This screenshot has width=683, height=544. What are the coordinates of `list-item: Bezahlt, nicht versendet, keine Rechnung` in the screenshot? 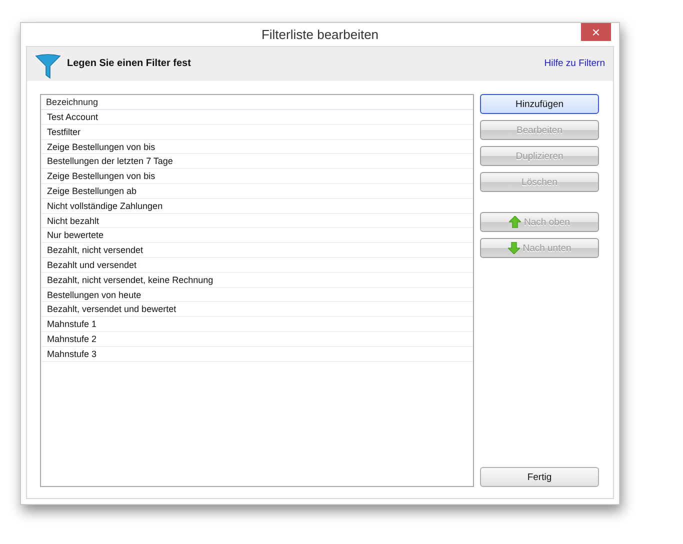 It's located at (257, 280).